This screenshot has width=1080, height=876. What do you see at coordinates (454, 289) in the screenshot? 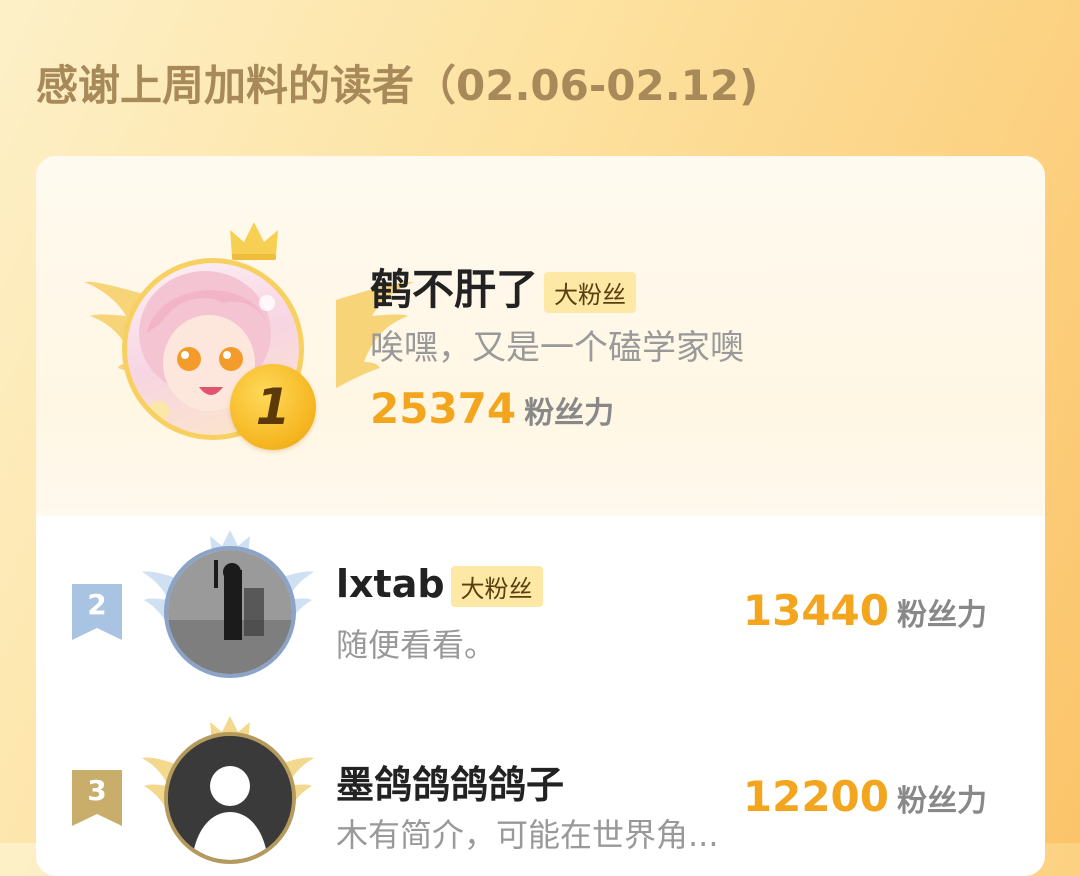
I see `user-name-text: 鹤不肝了` at bounding box center [454, 289].